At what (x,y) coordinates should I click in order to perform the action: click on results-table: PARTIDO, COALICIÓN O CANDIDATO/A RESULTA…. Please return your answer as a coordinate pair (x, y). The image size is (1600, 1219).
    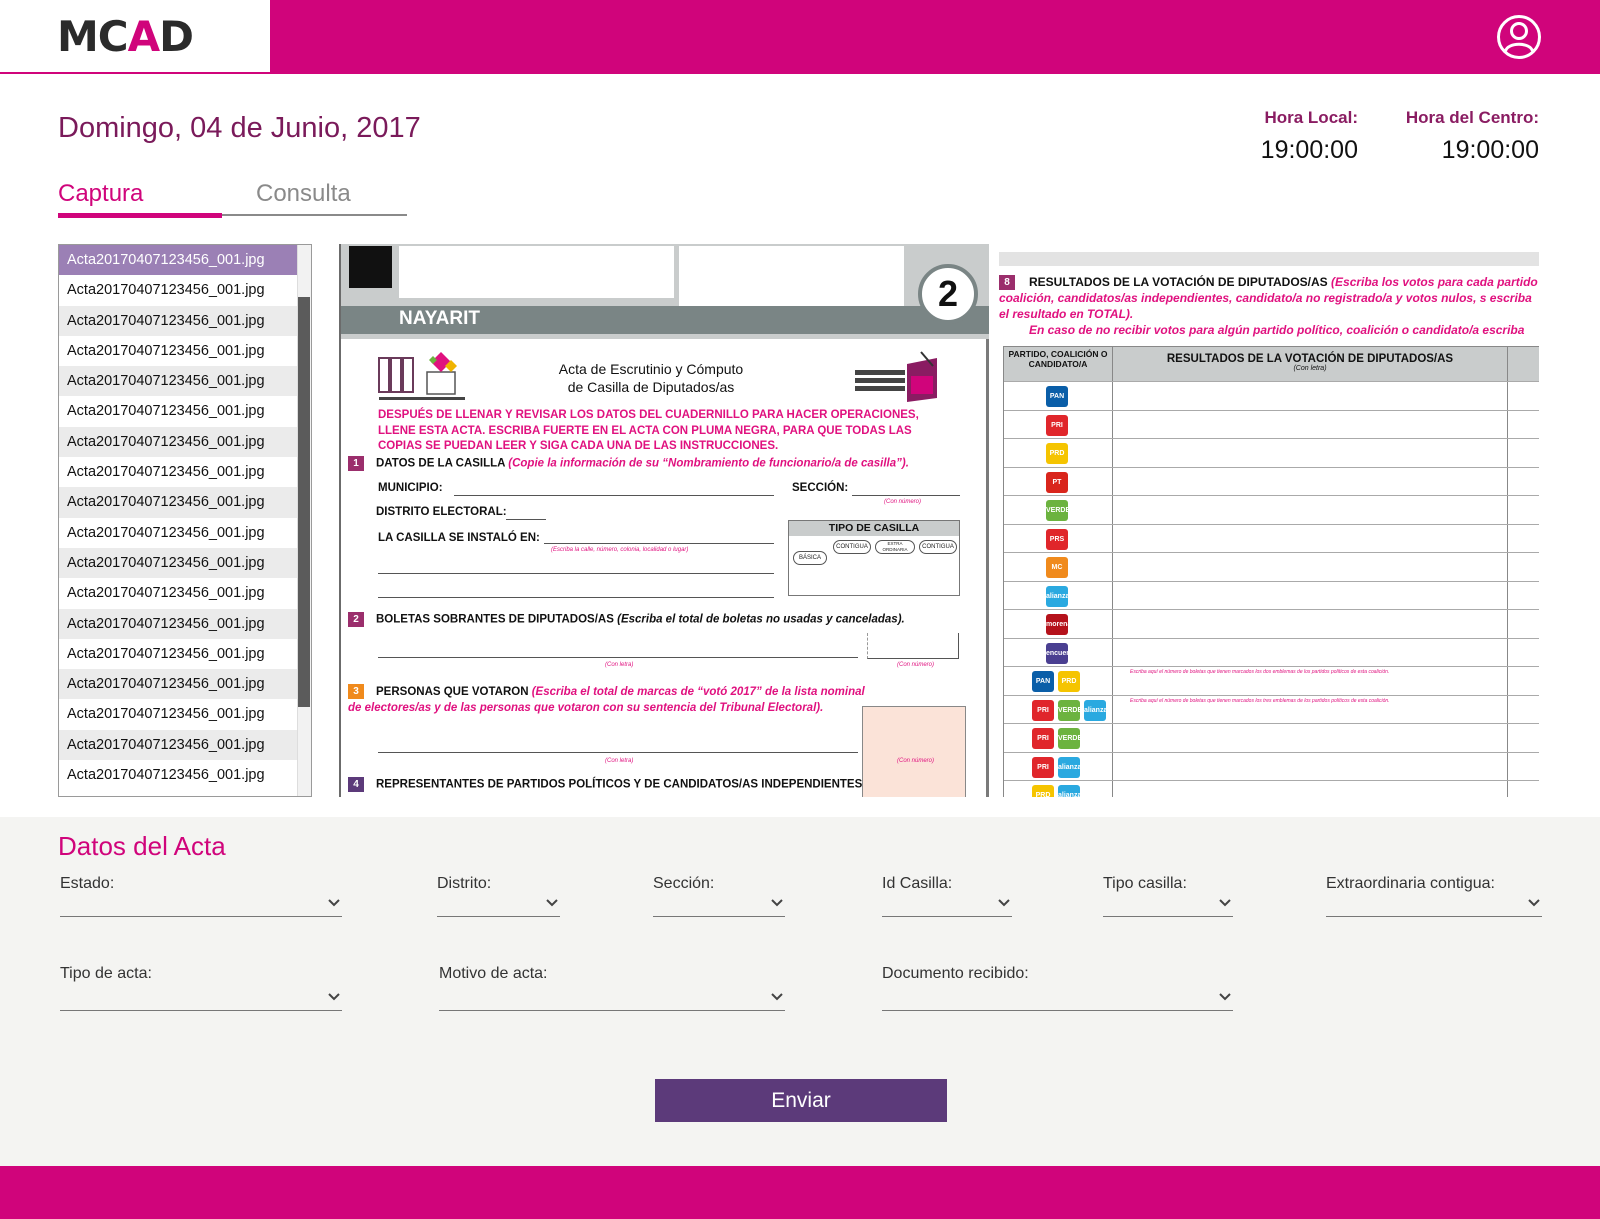
    Looking at the image, I should click on (1271, 571).